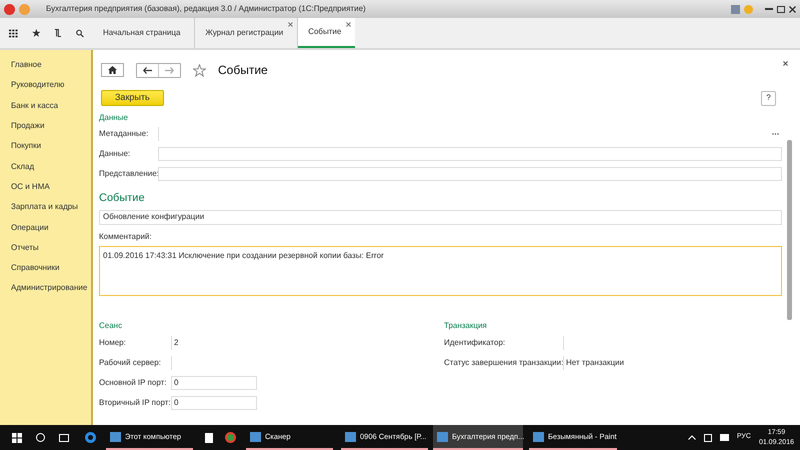 The height and width of the screenshot is (450, 800). Describe the element at coordinates (58, 33) in the screenshot. I see `history-icon` at that location.